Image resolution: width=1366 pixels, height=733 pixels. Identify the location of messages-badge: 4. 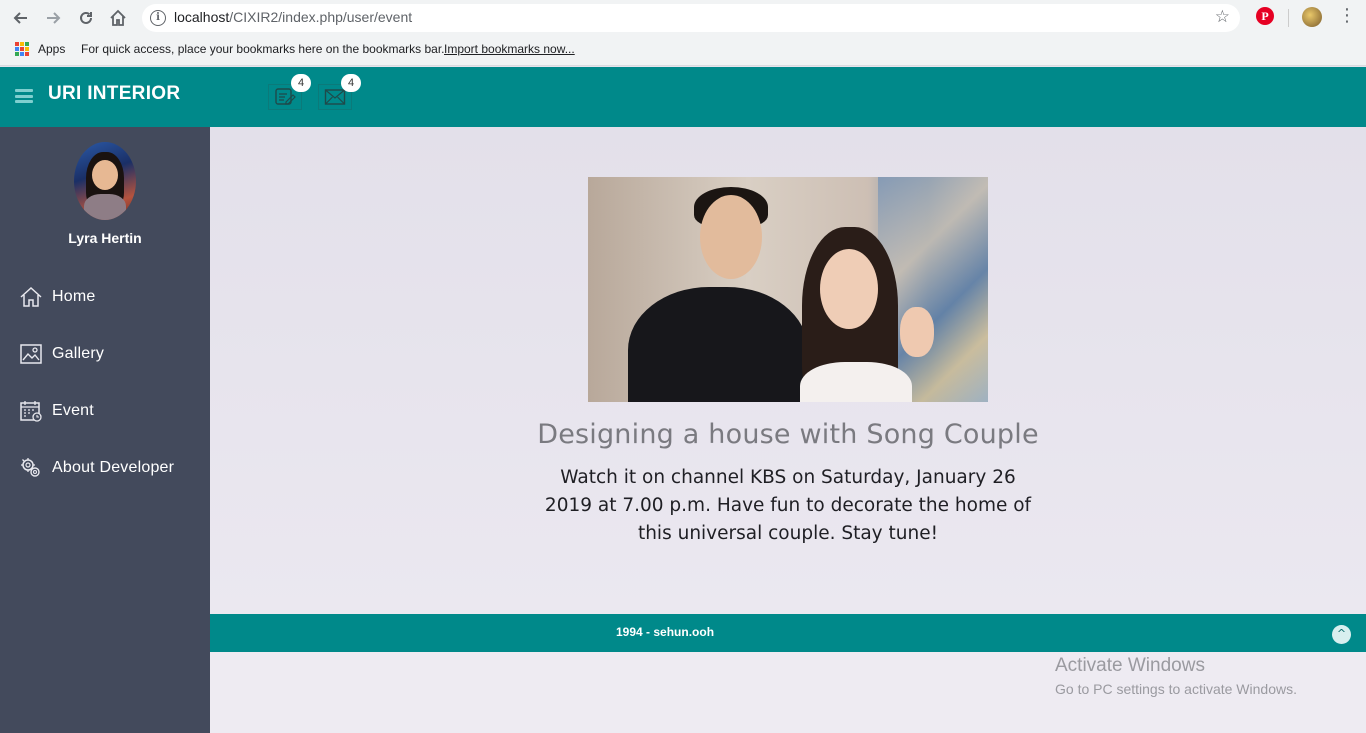
(351, 83).